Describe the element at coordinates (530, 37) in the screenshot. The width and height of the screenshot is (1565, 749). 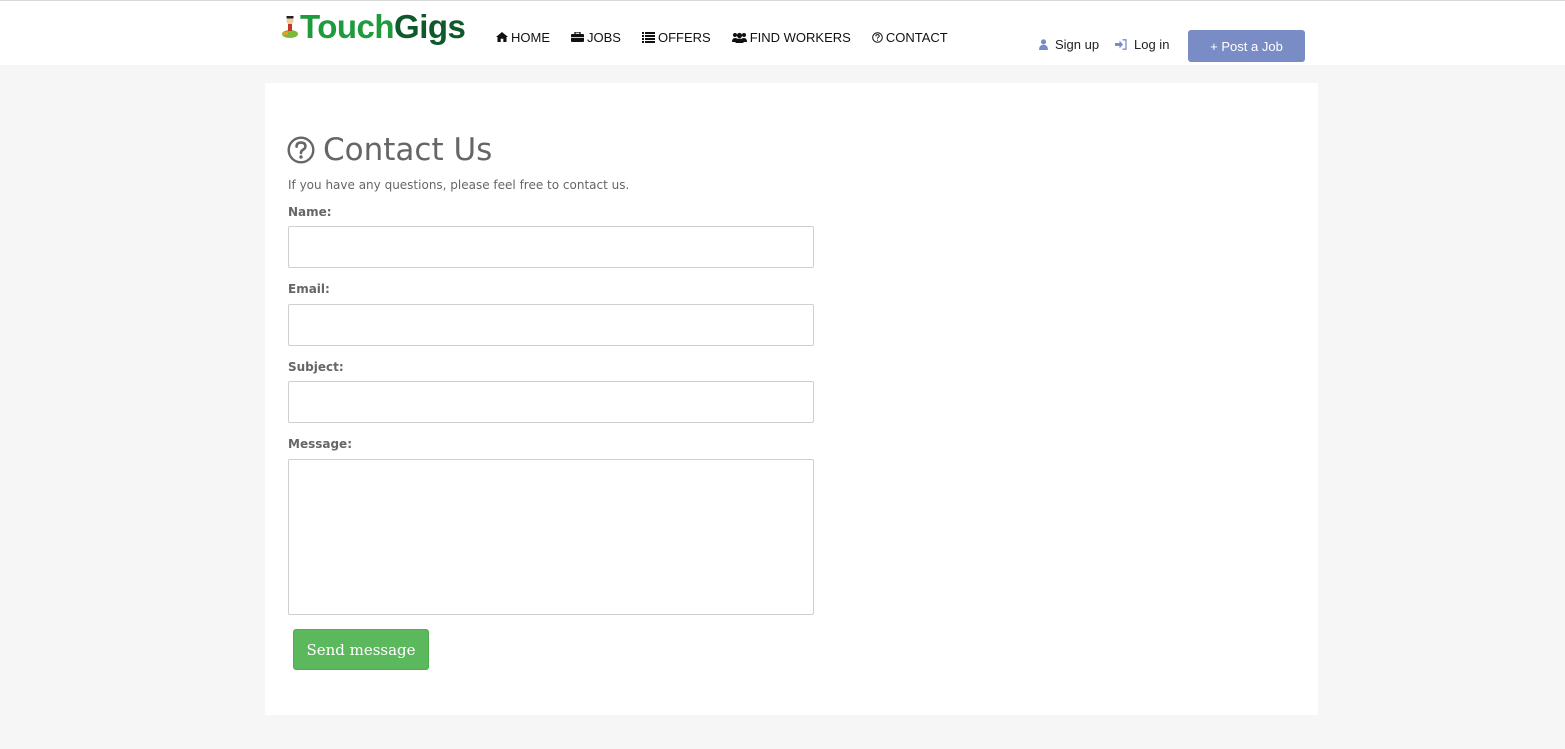
I see `nav-home-label: HOME` at that location.